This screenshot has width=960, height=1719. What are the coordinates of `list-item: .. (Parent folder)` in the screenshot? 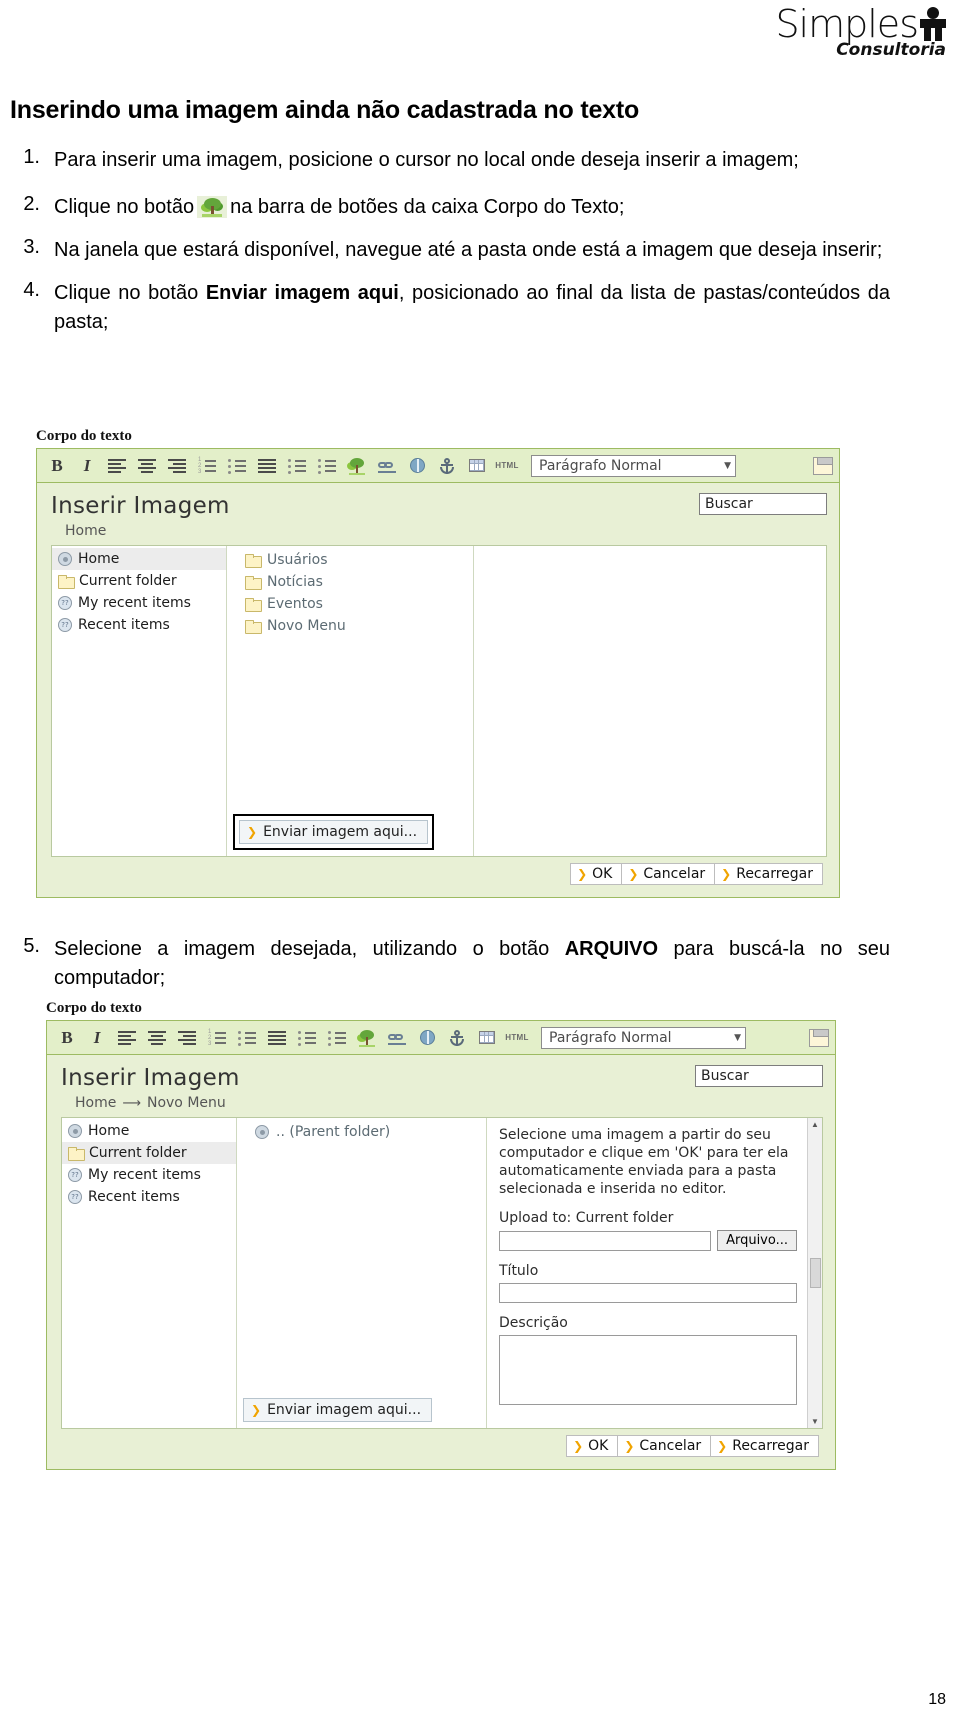 It's located at (361, 1132).